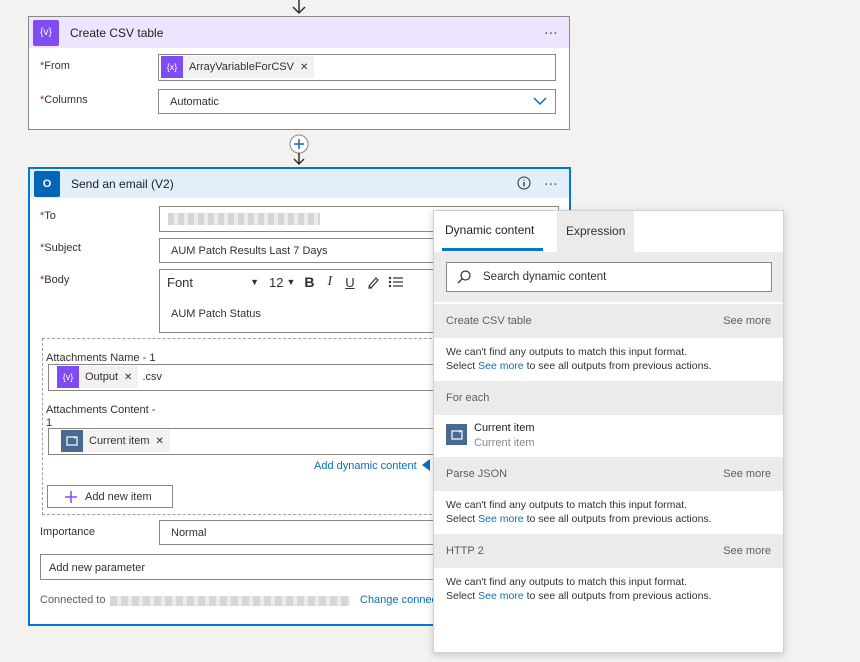 The height and width of the screenshot is (662, 860). Describe the element at coordinates (60, 248) in the screenshot. I see `subject-label: *Subject` at that location.